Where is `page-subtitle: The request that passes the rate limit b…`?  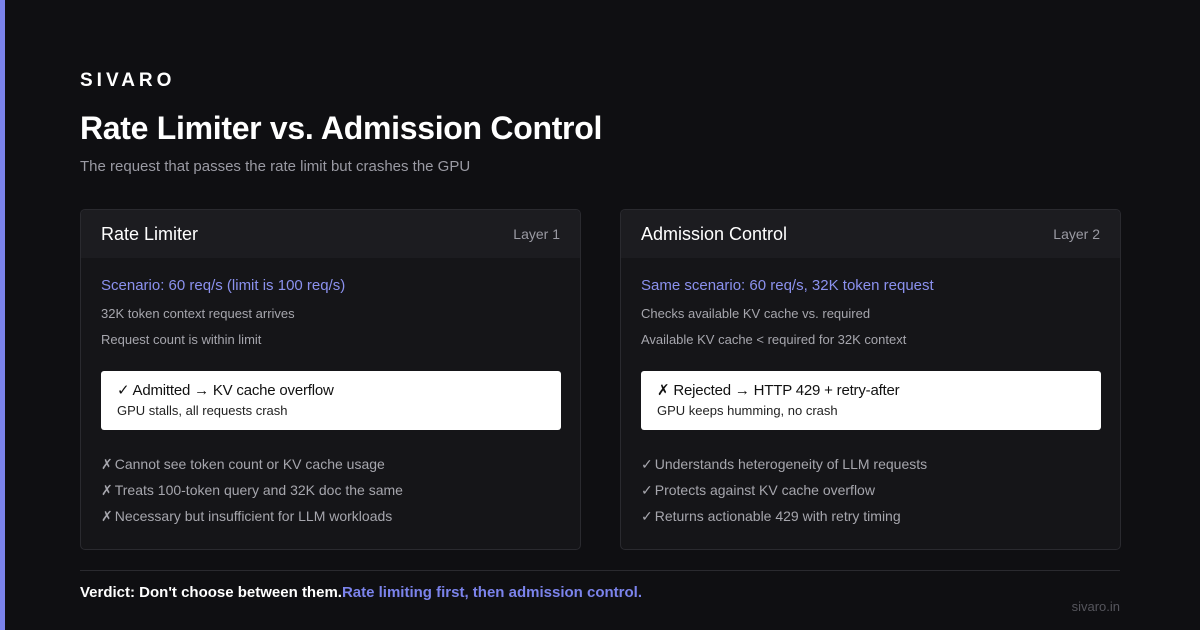
page-subtitle: The request that passes the rate limit b… is located at coordinates (275, 166).